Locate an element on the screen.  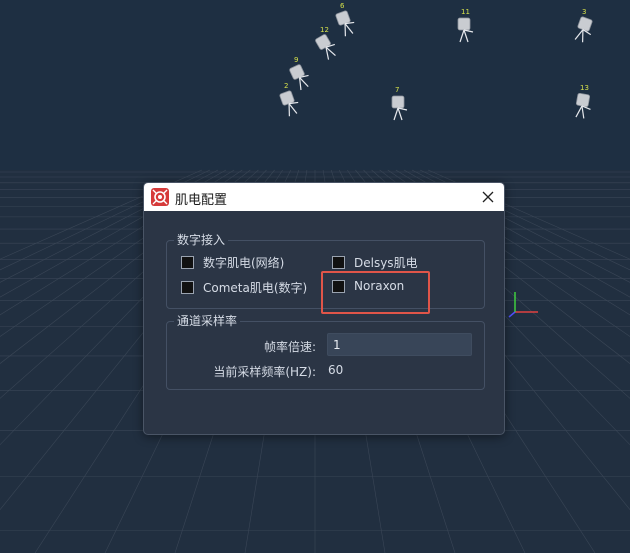
camera-label: 11 is located at coordinates (465, 12).